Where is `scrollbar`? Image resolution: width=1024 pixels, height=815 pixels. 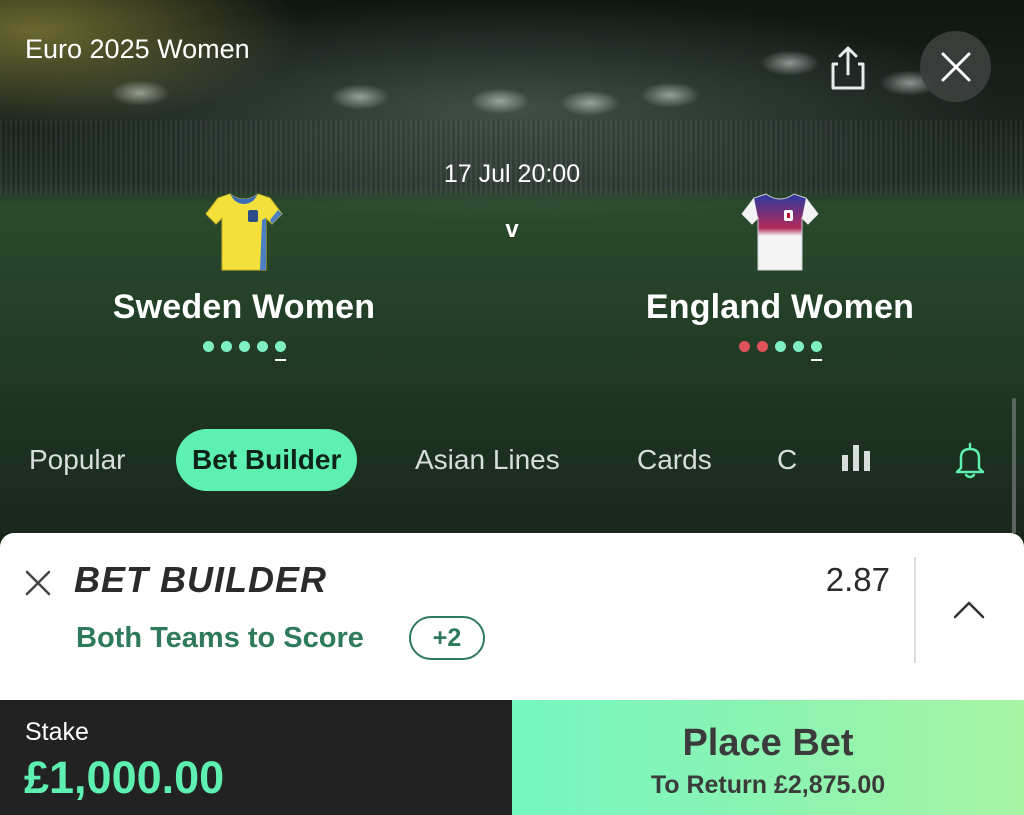
scrollbar is located at coordinates (1014, 465).